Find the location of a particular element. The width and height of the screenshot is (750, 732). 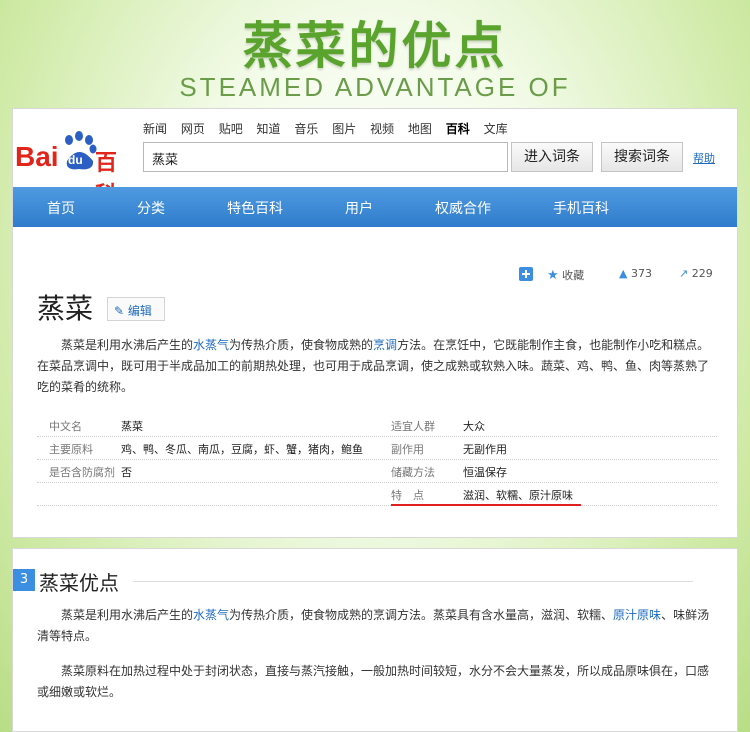

info-value: 滋润、软糯、原汁原味 is located at coordinates (518, 495).